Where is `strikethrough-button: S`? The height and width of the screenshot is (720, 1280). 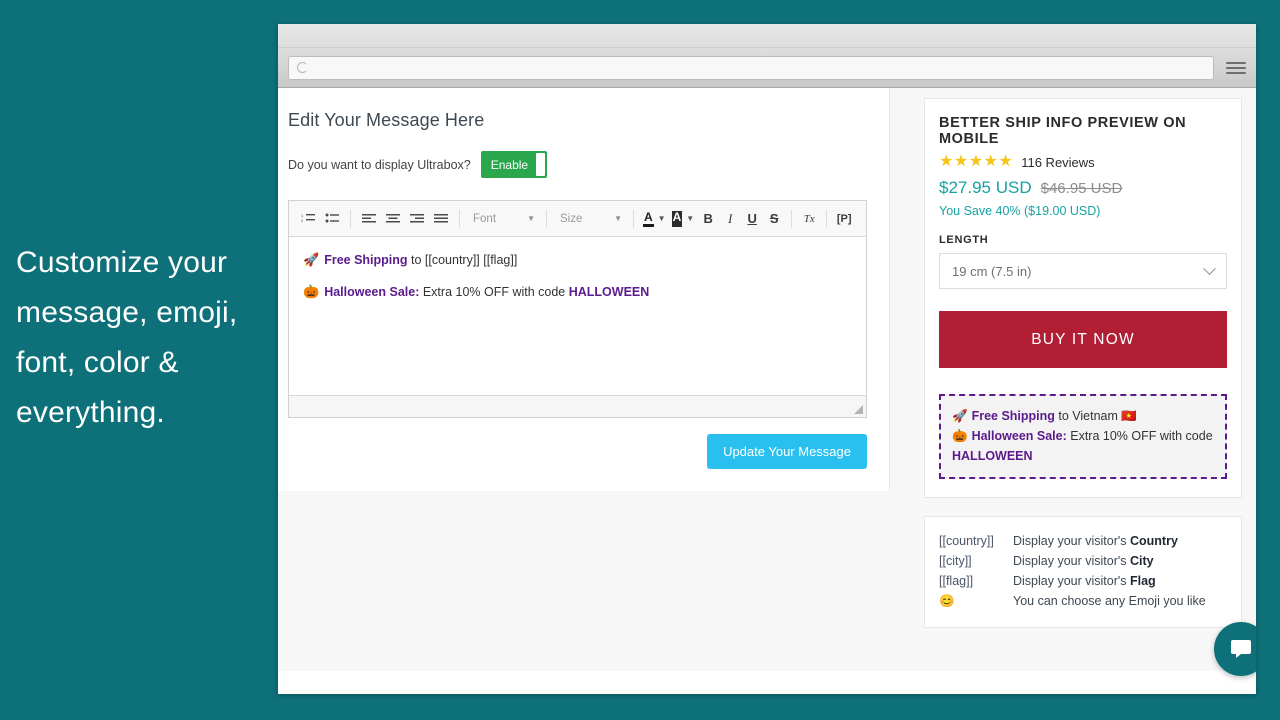 strikethrough-button: S is located at coordinates (774, 219).